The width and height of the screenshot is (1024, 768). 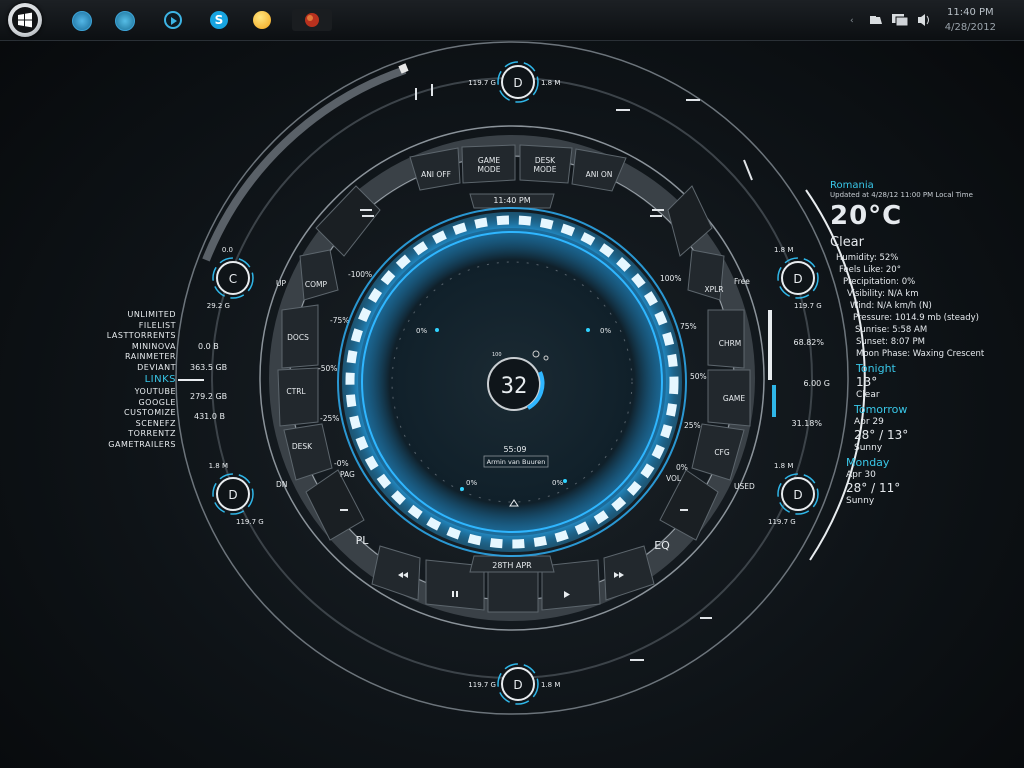 I want to click on game-button: GAME, so click(x=734, y=398).